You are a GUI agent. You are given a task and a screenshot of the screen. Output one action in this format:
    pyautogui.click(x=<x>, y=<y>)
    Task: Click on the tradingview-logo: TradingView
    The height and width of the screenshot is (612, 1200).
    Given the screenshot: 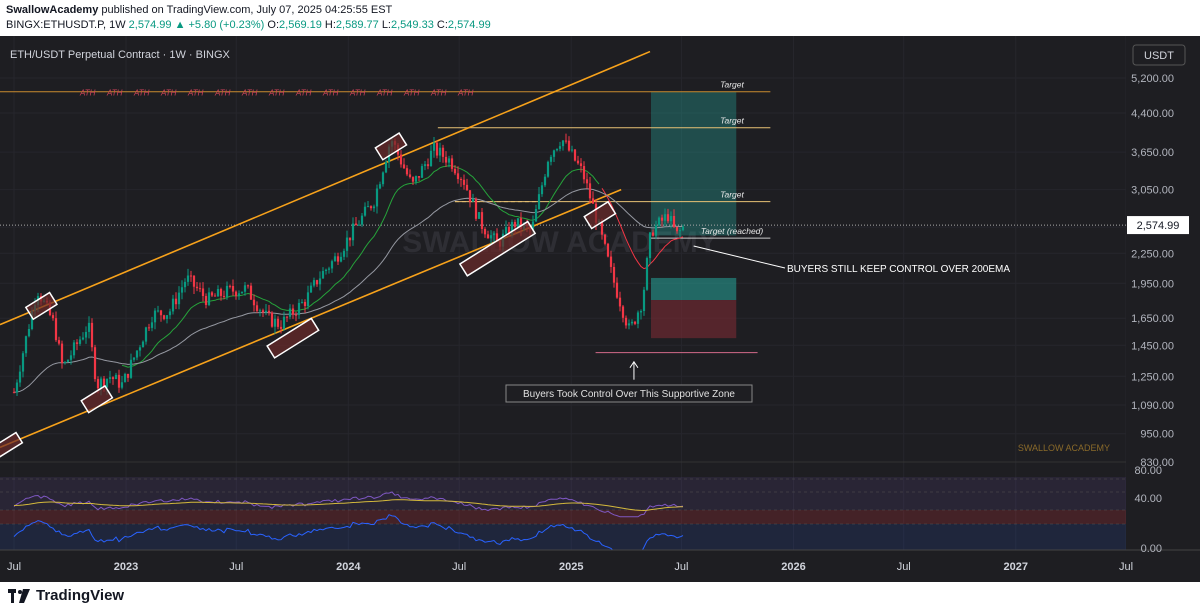 What is the action you would take?
    pyautogui.click(x=66, y=595)
    